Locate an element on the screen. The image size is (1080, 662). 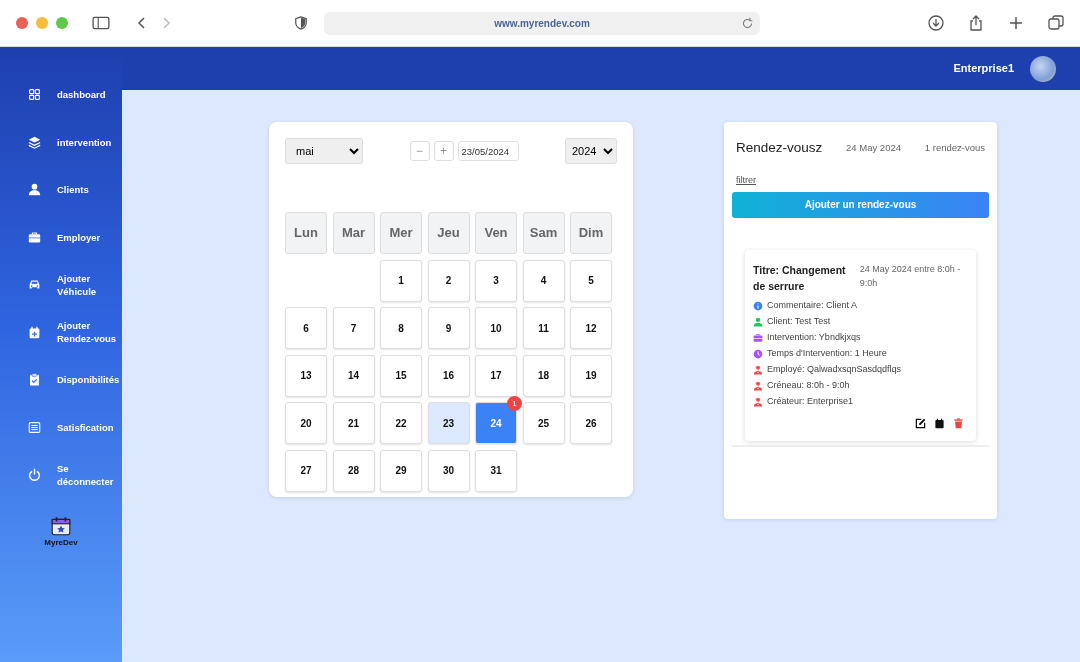
weekday-header: Jeu is located at coordinates (448, 233).